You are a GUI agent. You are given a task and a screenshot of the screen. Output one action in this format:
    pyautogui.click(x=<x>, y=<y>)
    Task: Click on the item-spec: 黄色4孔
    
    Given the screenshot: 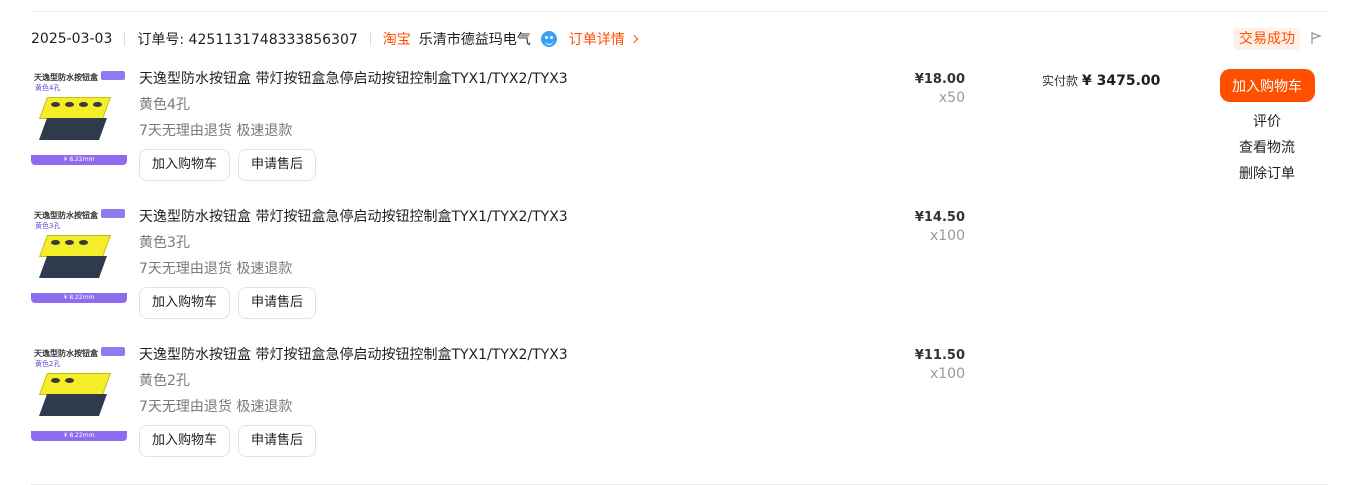 What is the action you would take?
    pyautogui.click(x=164, y=105)
    